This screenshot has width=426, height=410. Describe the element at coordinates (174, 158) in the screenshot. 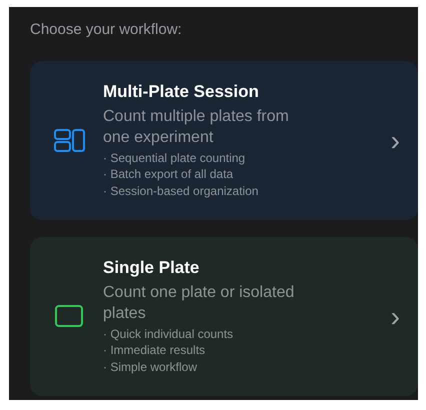

I see `feature-item: · Sequential plate counting` at that location.